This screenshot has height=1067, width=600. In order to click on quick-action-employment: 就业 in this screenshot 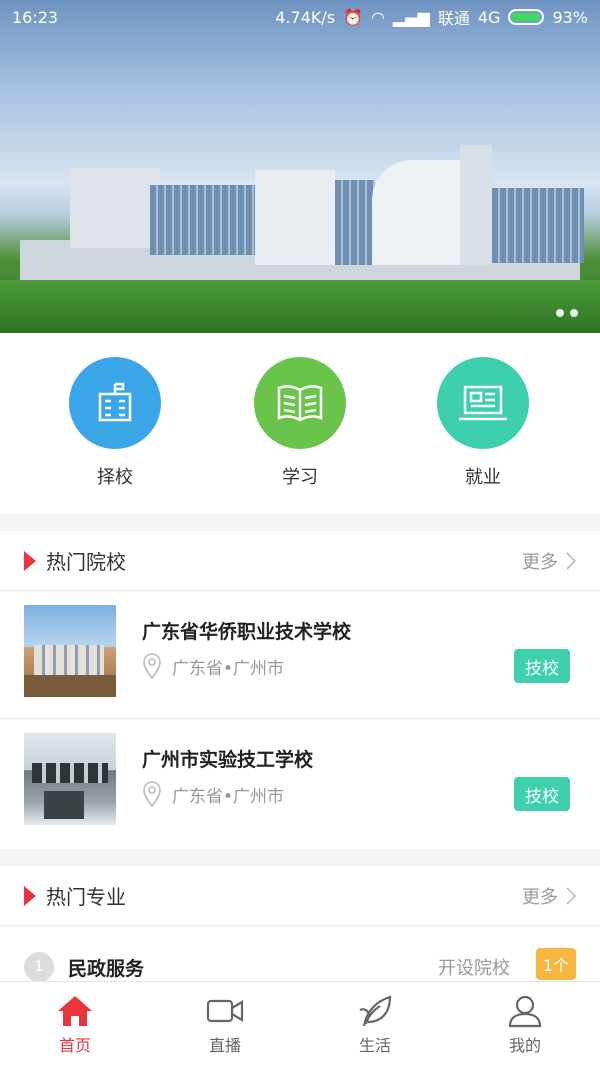, I will do `click(483, 423)`.